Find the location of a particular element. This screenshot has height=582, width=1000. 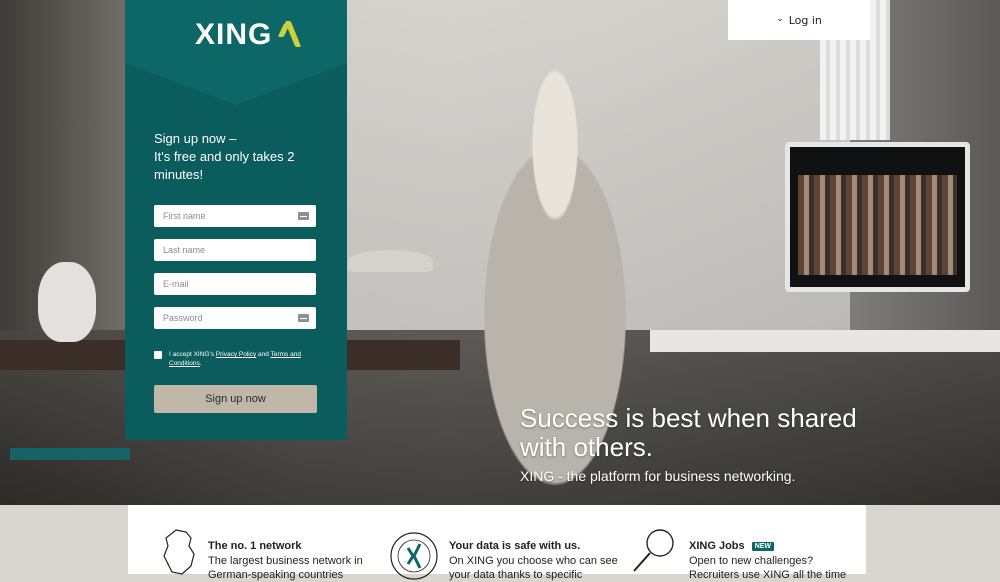

signup-heading-line3: minutes! is located at coordinates (179, 174).